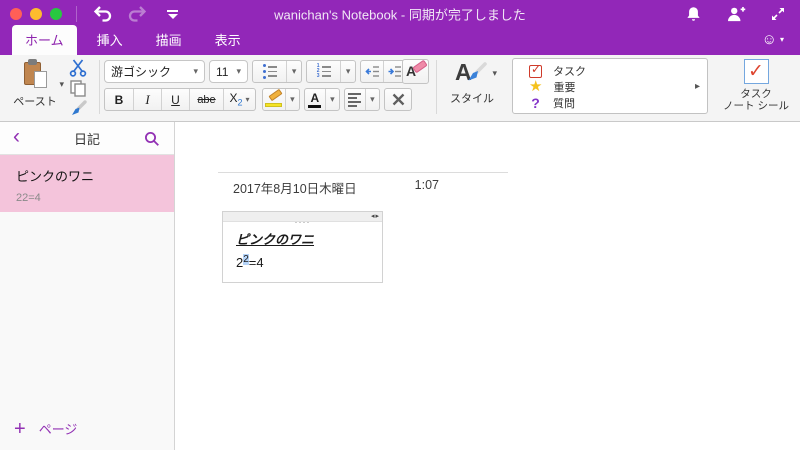 This screenshot has height=450, width=800. Describe the element at coordinates (147, 99) in the screenshot. I see `italic-button: I` at that location.